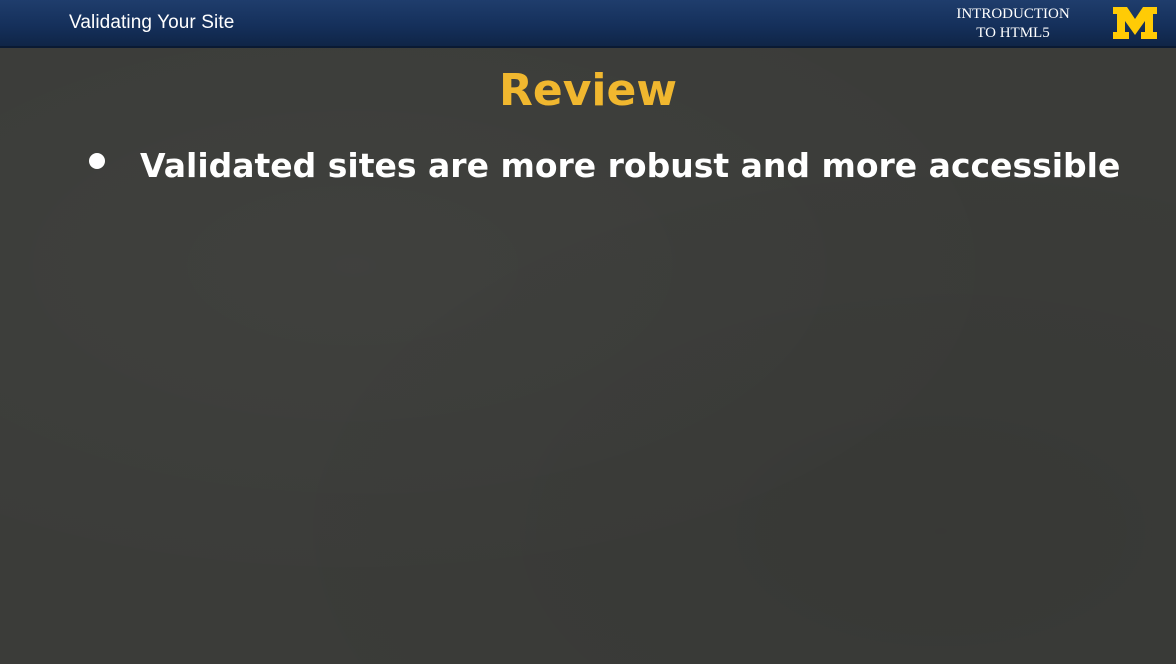 Image resolution: width=1176 pixels, height=664 pixels. Describe the element at coordinates (1013, 33) in the screenshot. I see `course-label-line-2: TO HTML5` at that location.